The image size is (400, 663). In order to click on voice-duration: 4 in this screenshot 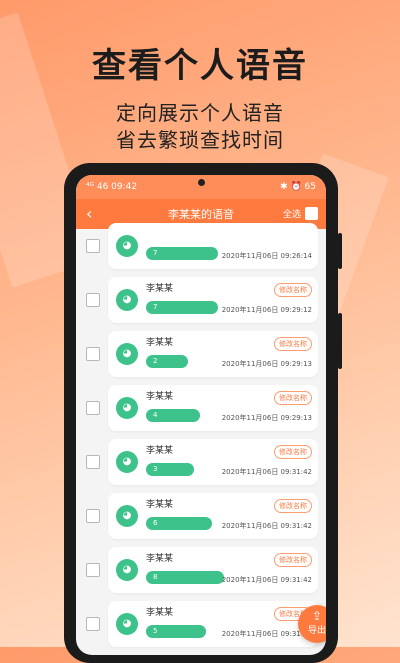, I will do `click(155, 415)`.